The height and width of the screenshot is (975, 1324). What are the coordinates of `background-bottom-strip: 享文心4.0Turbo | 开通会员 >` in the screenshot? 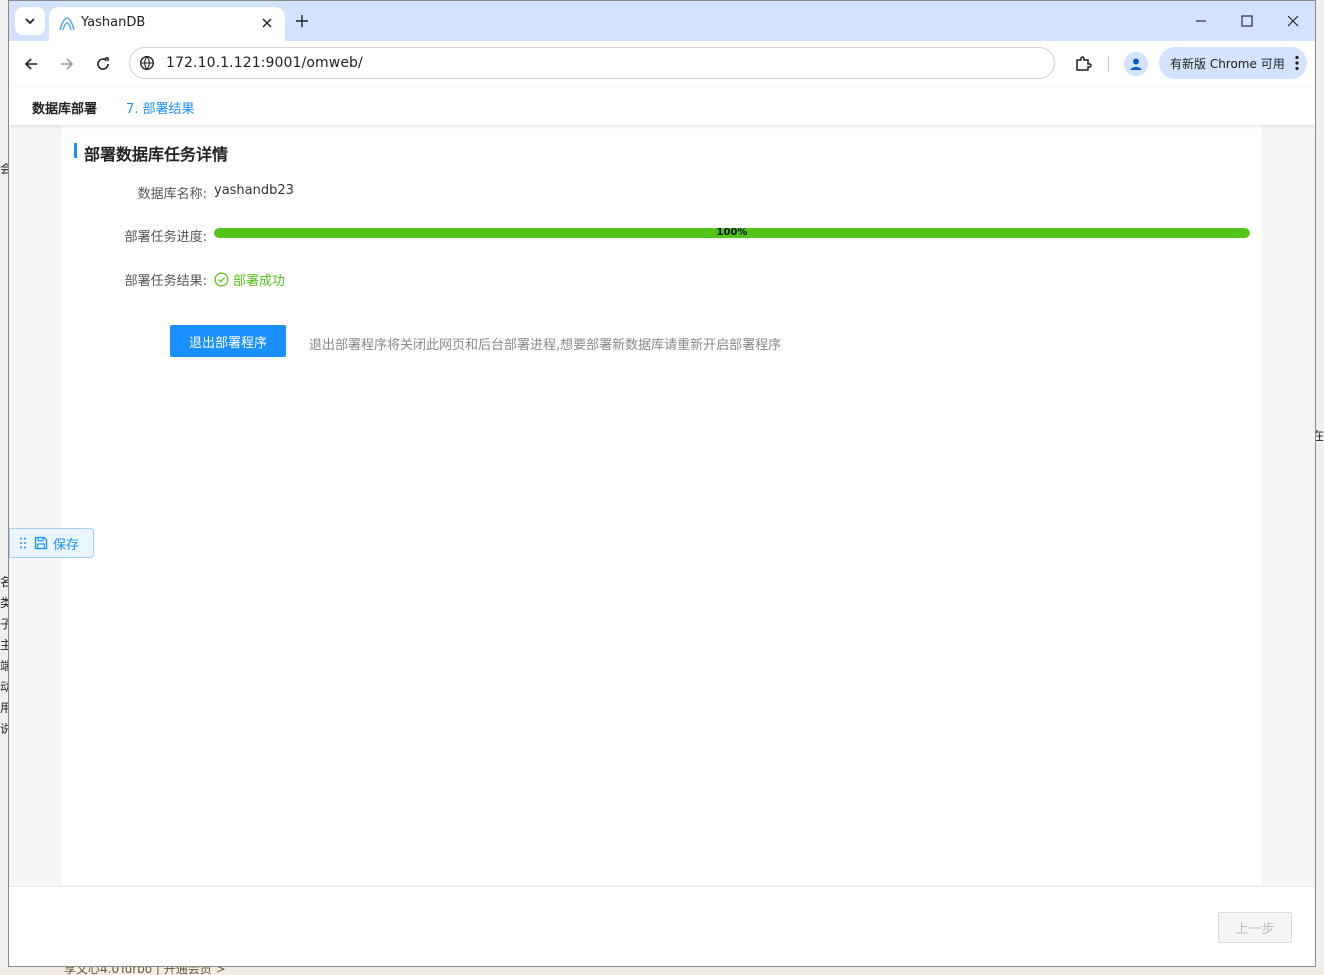 It's located at (662, 970).